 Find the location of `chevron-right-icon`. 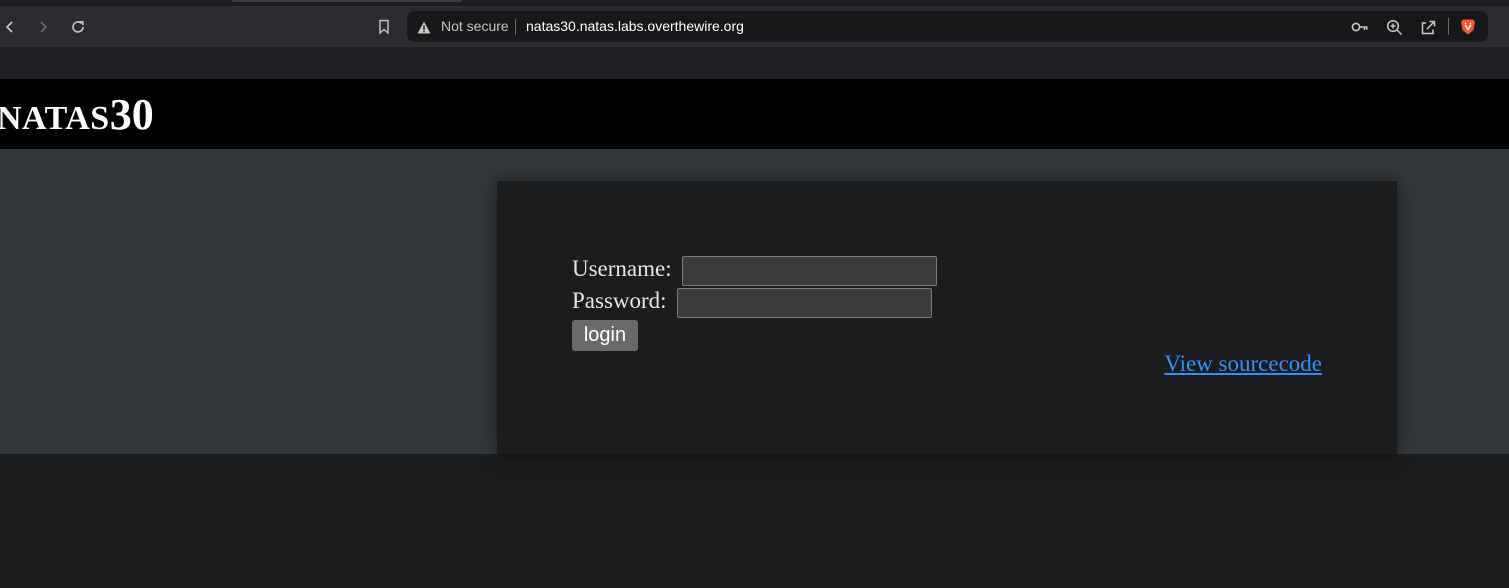

chevron-right-icon is located at coordinates (44, 27).